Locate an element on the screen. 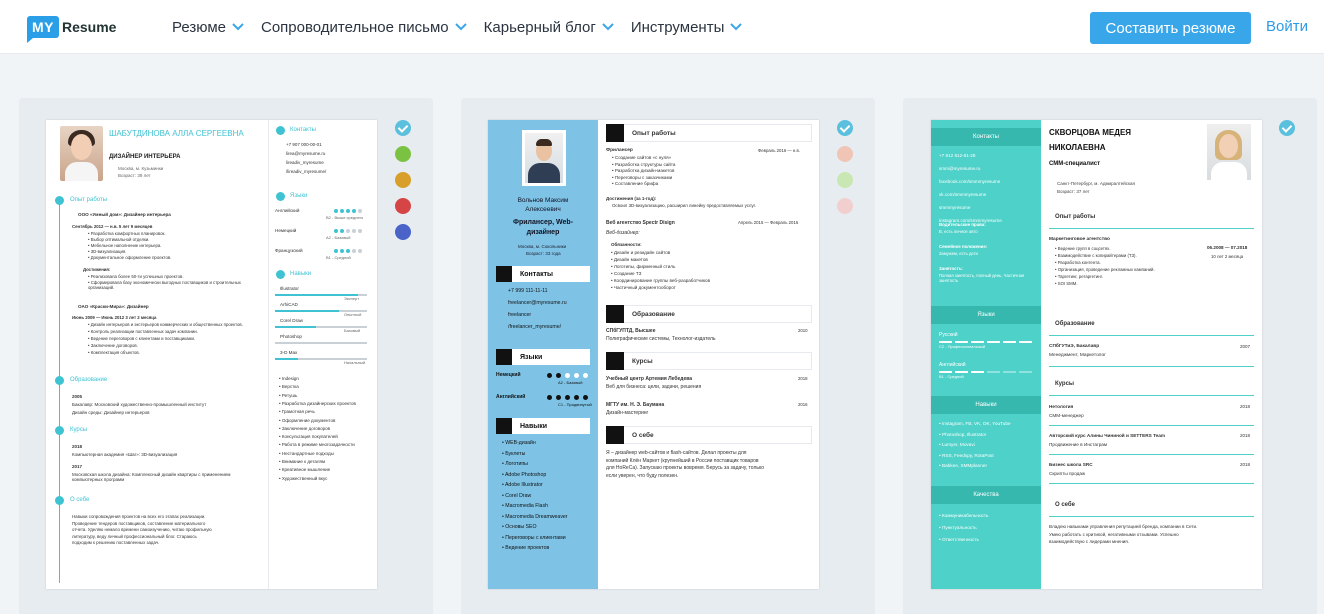 The image size is (1324, 614). nav-item-cover-letter: Сопроводительное письмо is located at coordinates (364, 27).